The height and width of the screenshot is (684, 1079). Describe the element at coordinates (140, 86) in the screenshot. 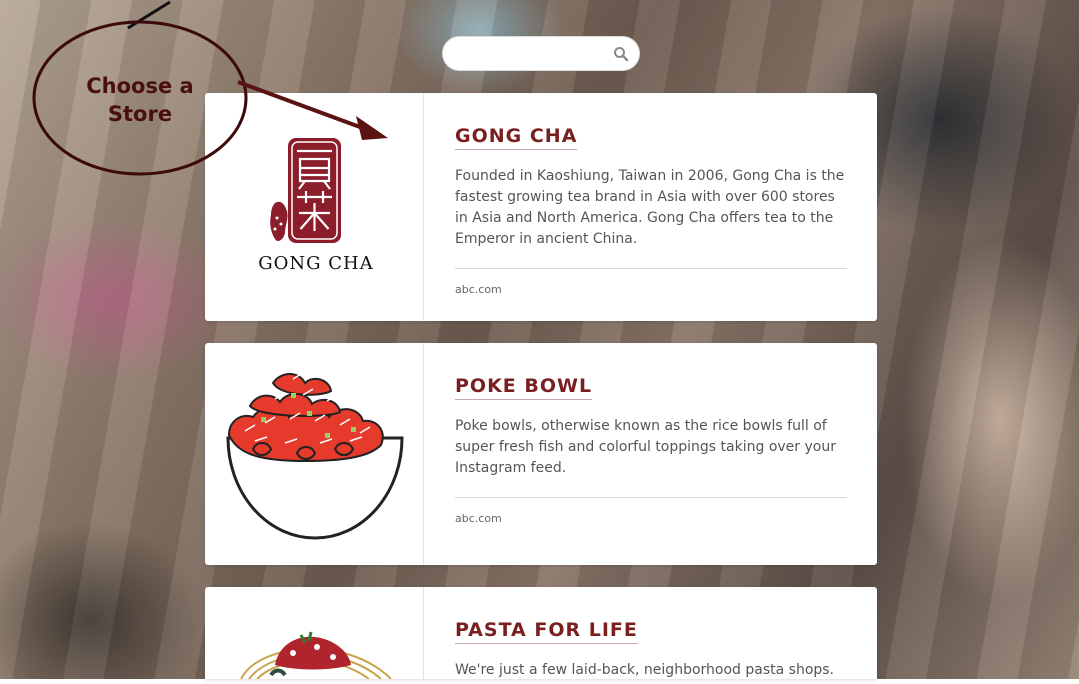

I see `annotation-line-1: Choose a` at that location.